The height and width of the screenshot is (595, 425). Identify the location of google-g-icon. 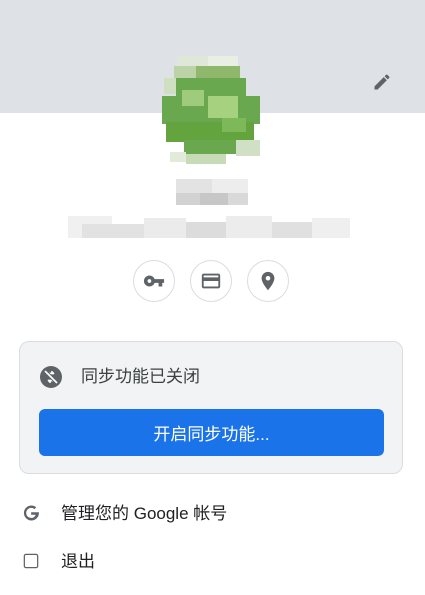
(31, 513).